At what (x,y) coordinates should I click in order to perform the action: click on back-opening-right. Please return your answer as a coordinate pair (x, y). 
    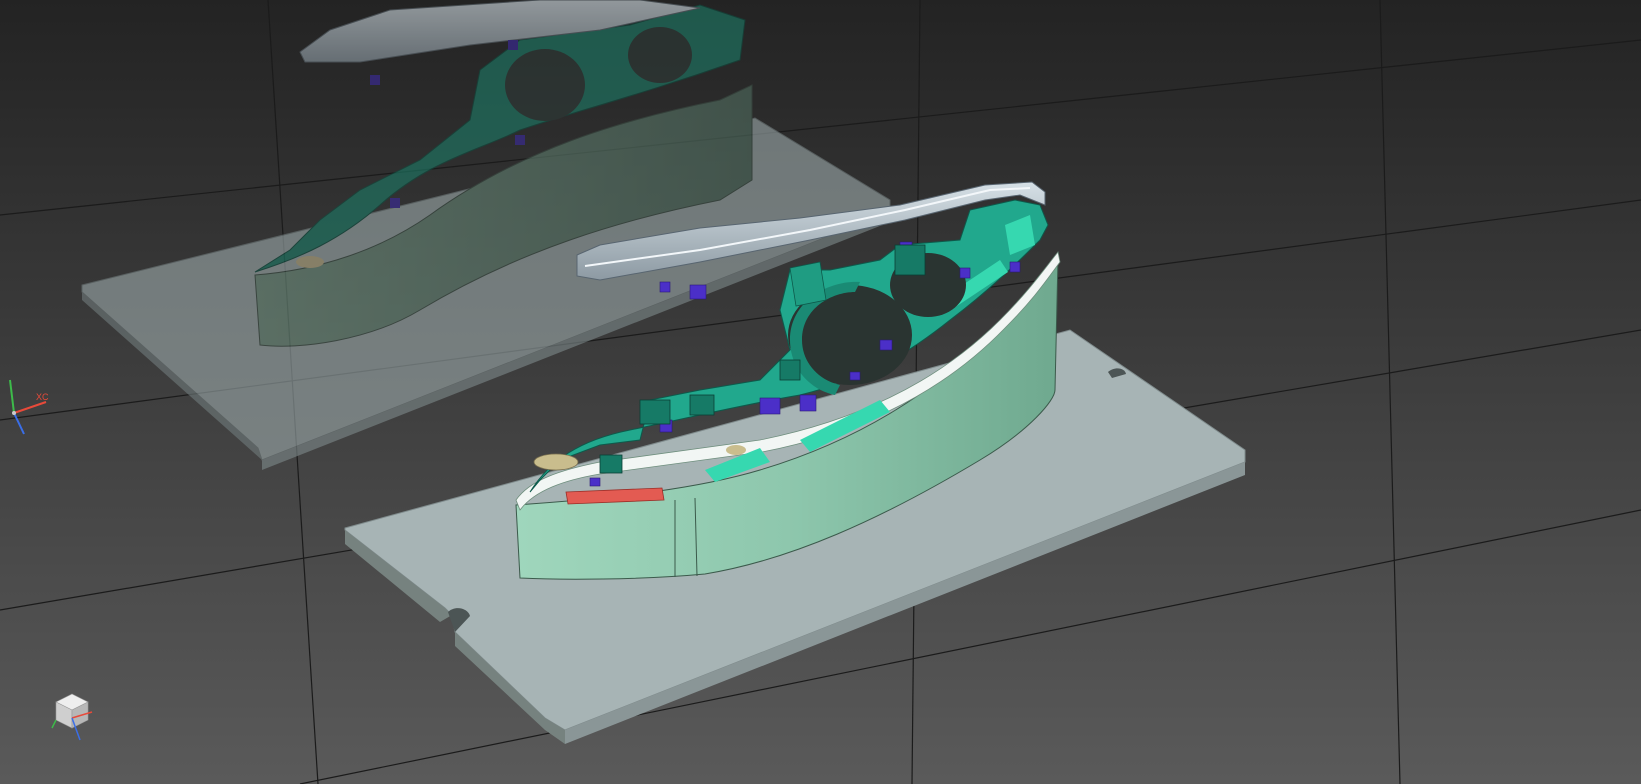
    Looking at the image, I should click on (660, 55).